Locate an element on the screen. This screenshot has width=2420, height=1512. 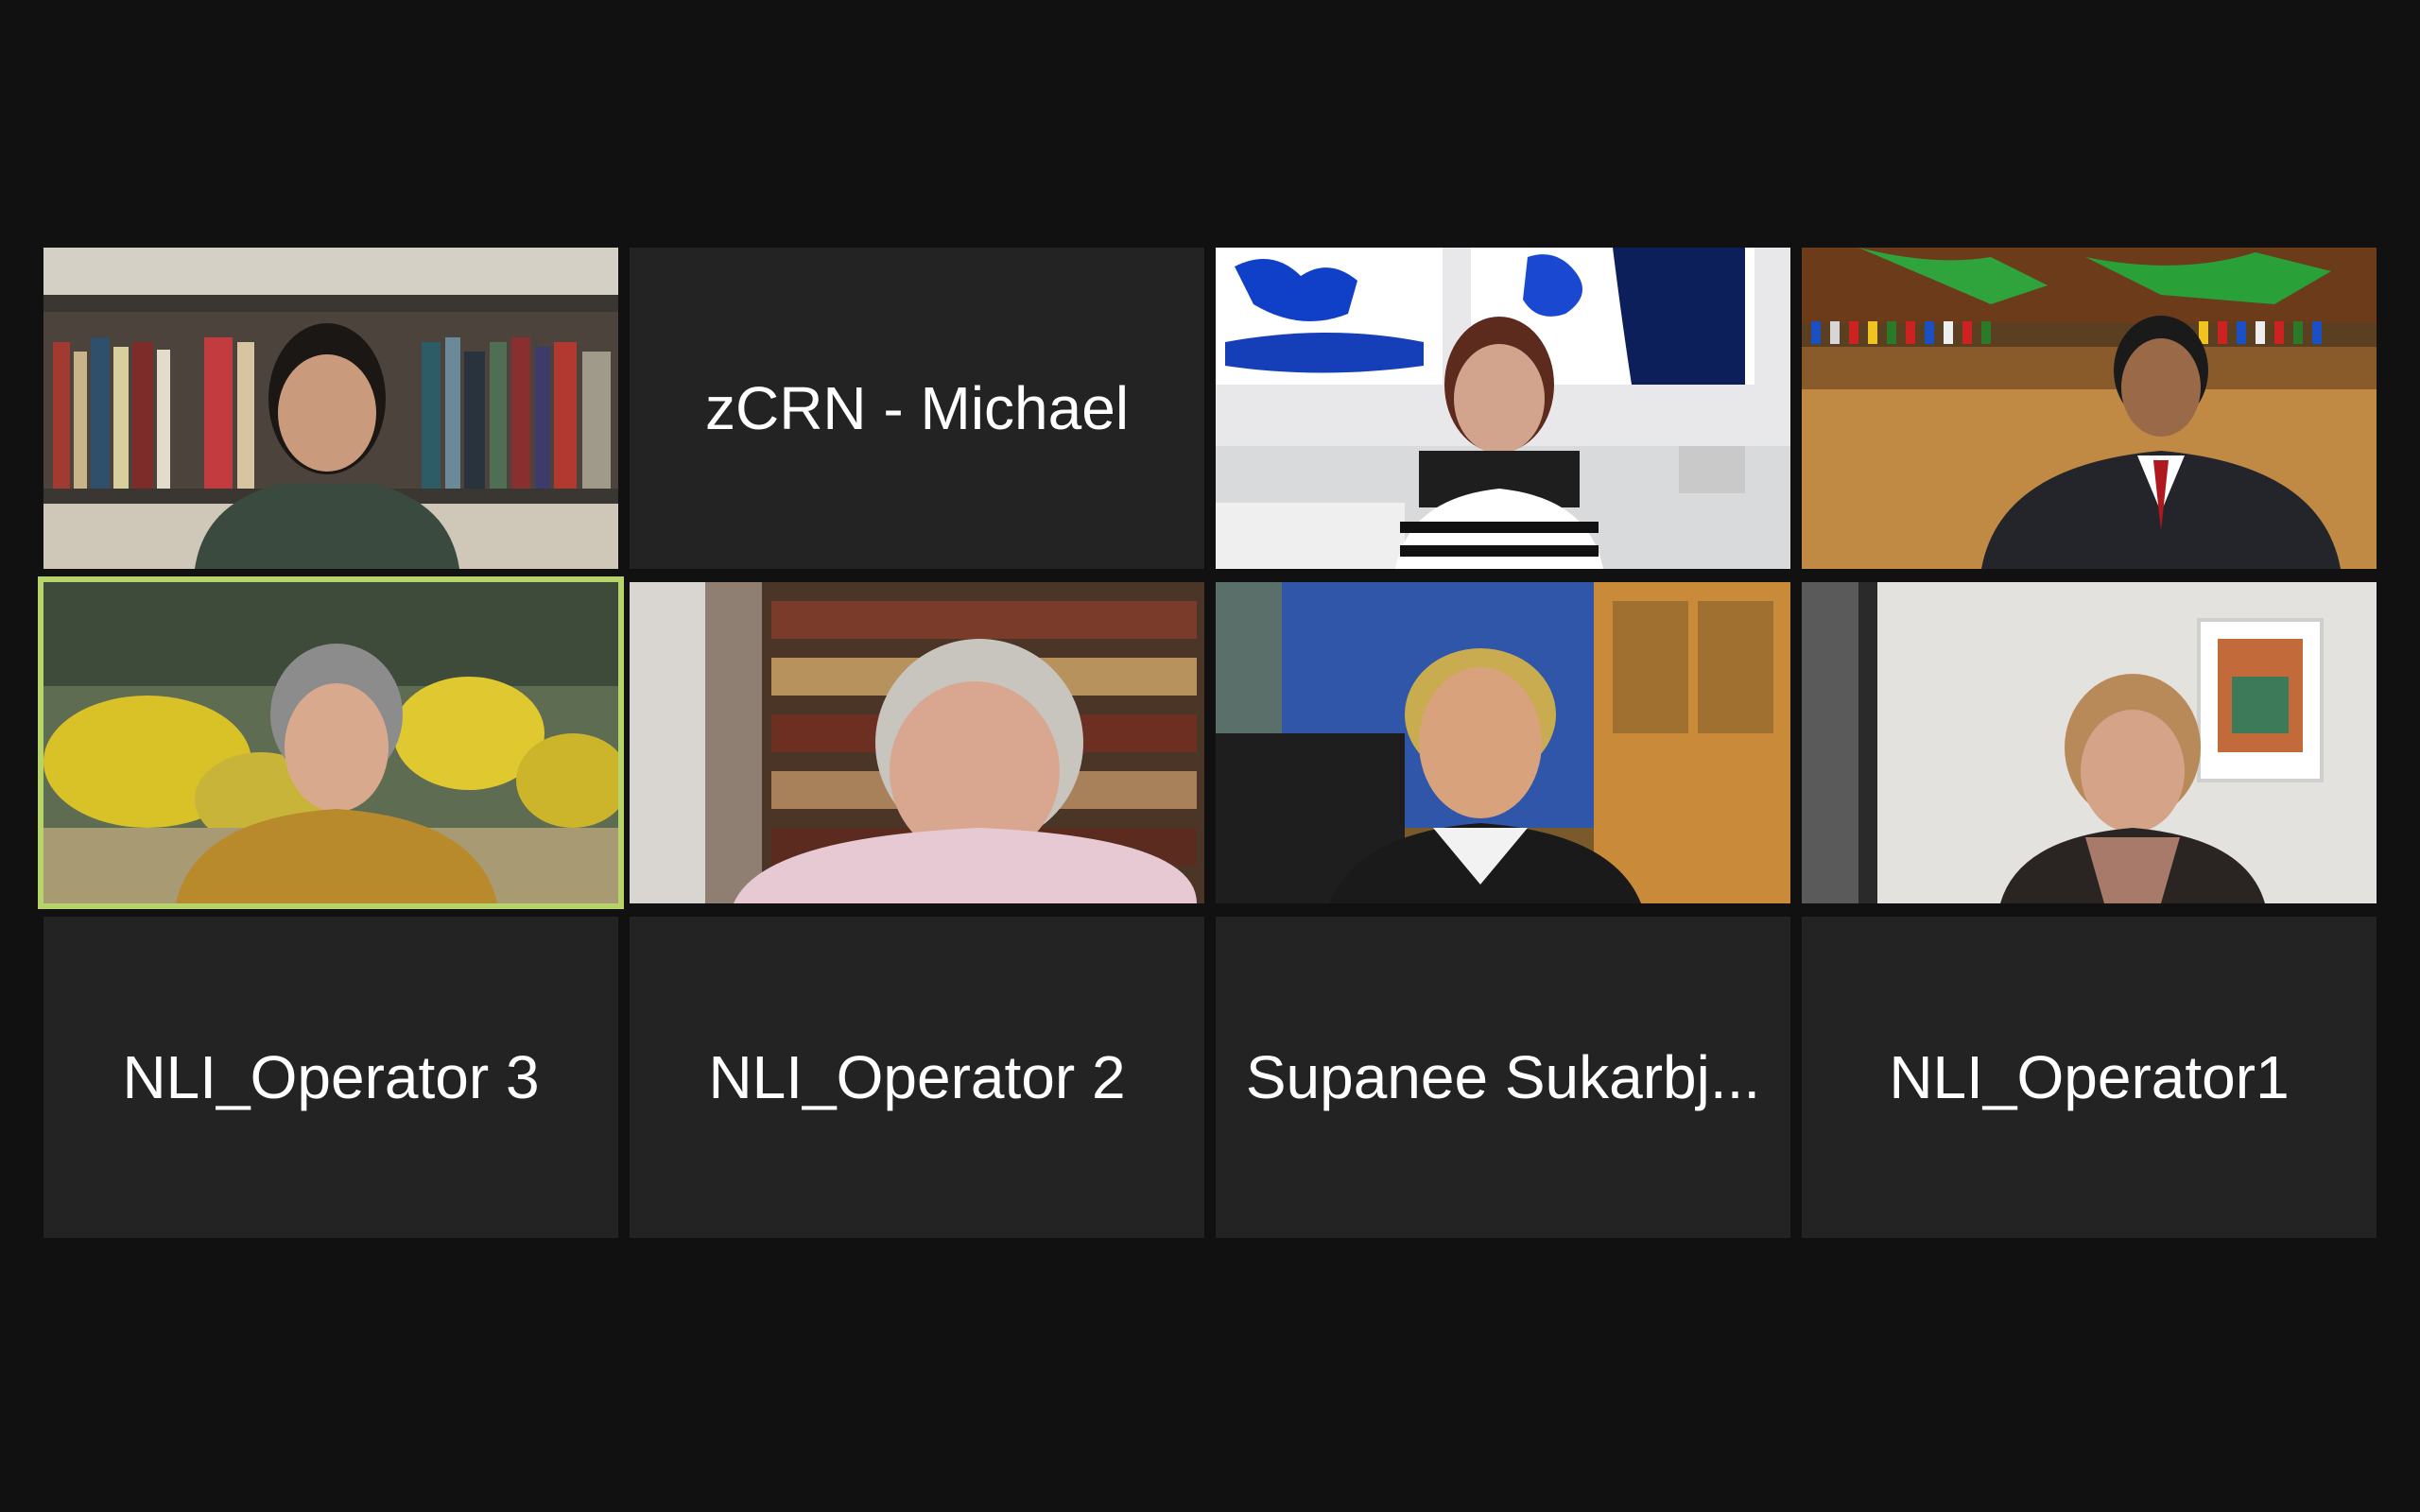
participant-name: NLI_Operator1 is located at coordinates (2089, 1077).